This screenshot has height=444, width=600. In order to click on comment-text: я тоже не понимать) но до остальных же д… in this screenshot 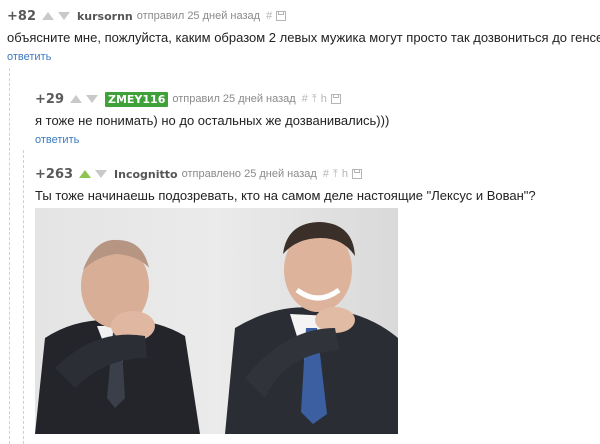, I will do `click(212, 120)`.